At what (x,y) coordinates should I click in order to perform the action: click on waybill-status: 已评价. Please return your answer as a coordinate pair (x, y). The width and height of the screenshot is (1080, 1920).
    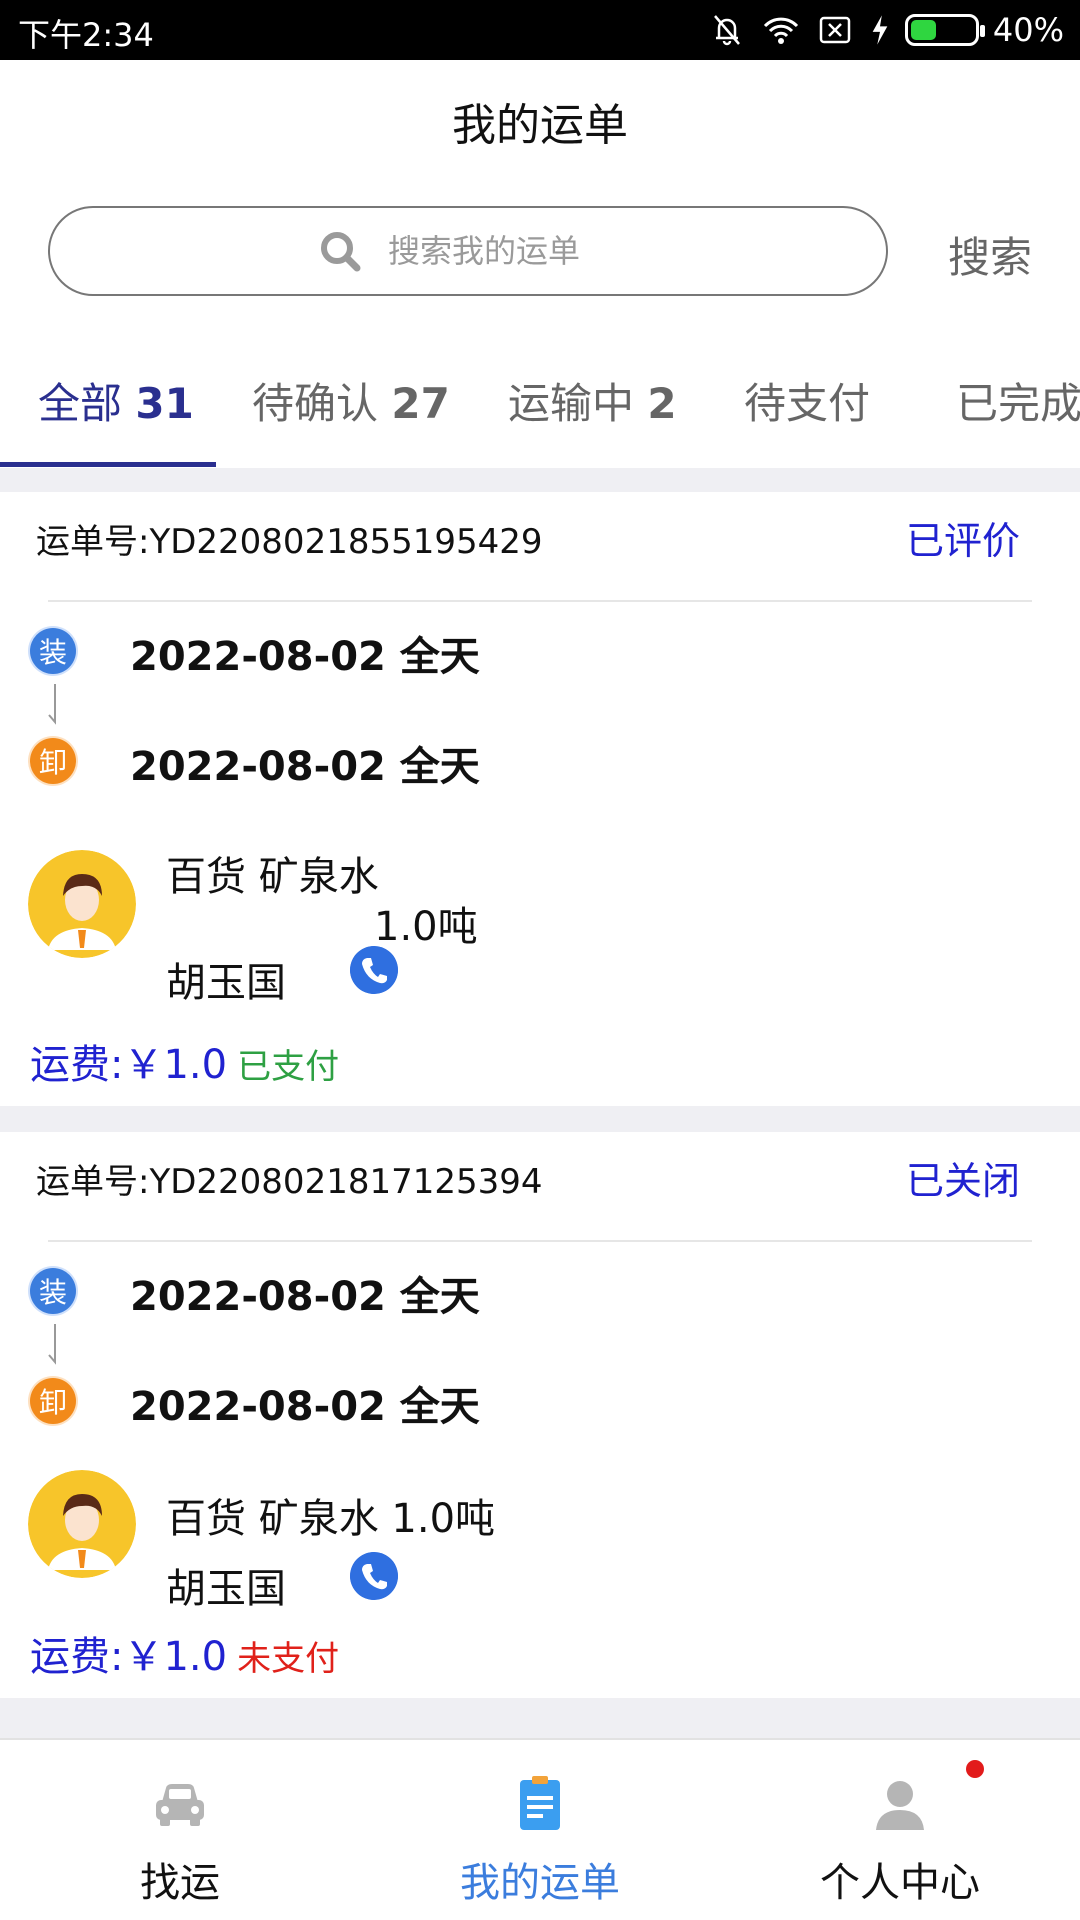
    Looking at the image, I should click on (963, 537).